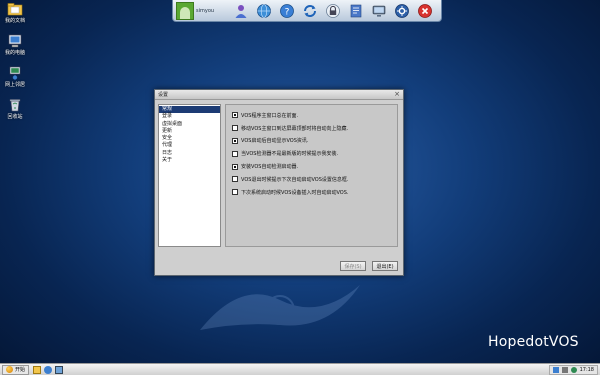 Image resolution: width=600 pixels, height=375 pixels. Describe the element at coordinates (15, 105) in the screenshot. I see `recycle-bin-icon` at that location.